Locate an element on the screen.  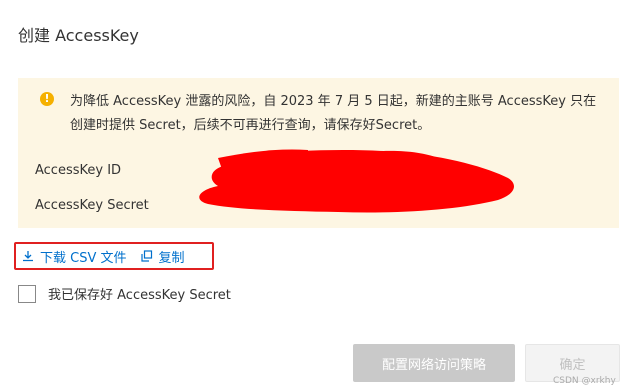
download-icon is located at coordinates (28, 256).